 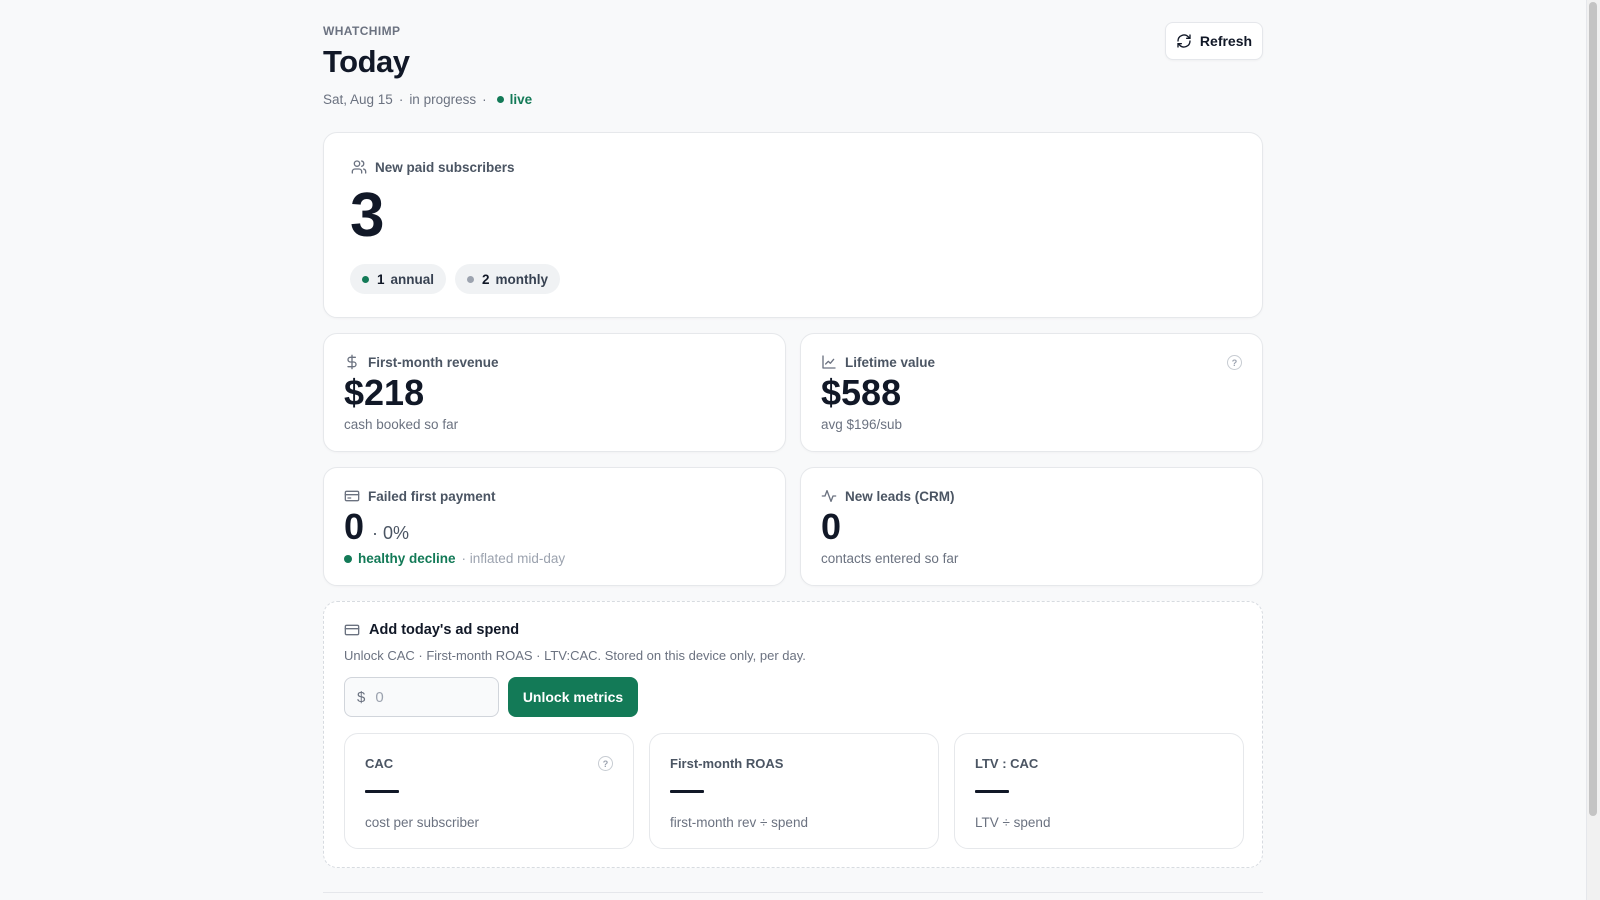 What do you see at coordinates (365, 279) in the screenshot?
I see `annual-dot` at bounding box center [365, 279].